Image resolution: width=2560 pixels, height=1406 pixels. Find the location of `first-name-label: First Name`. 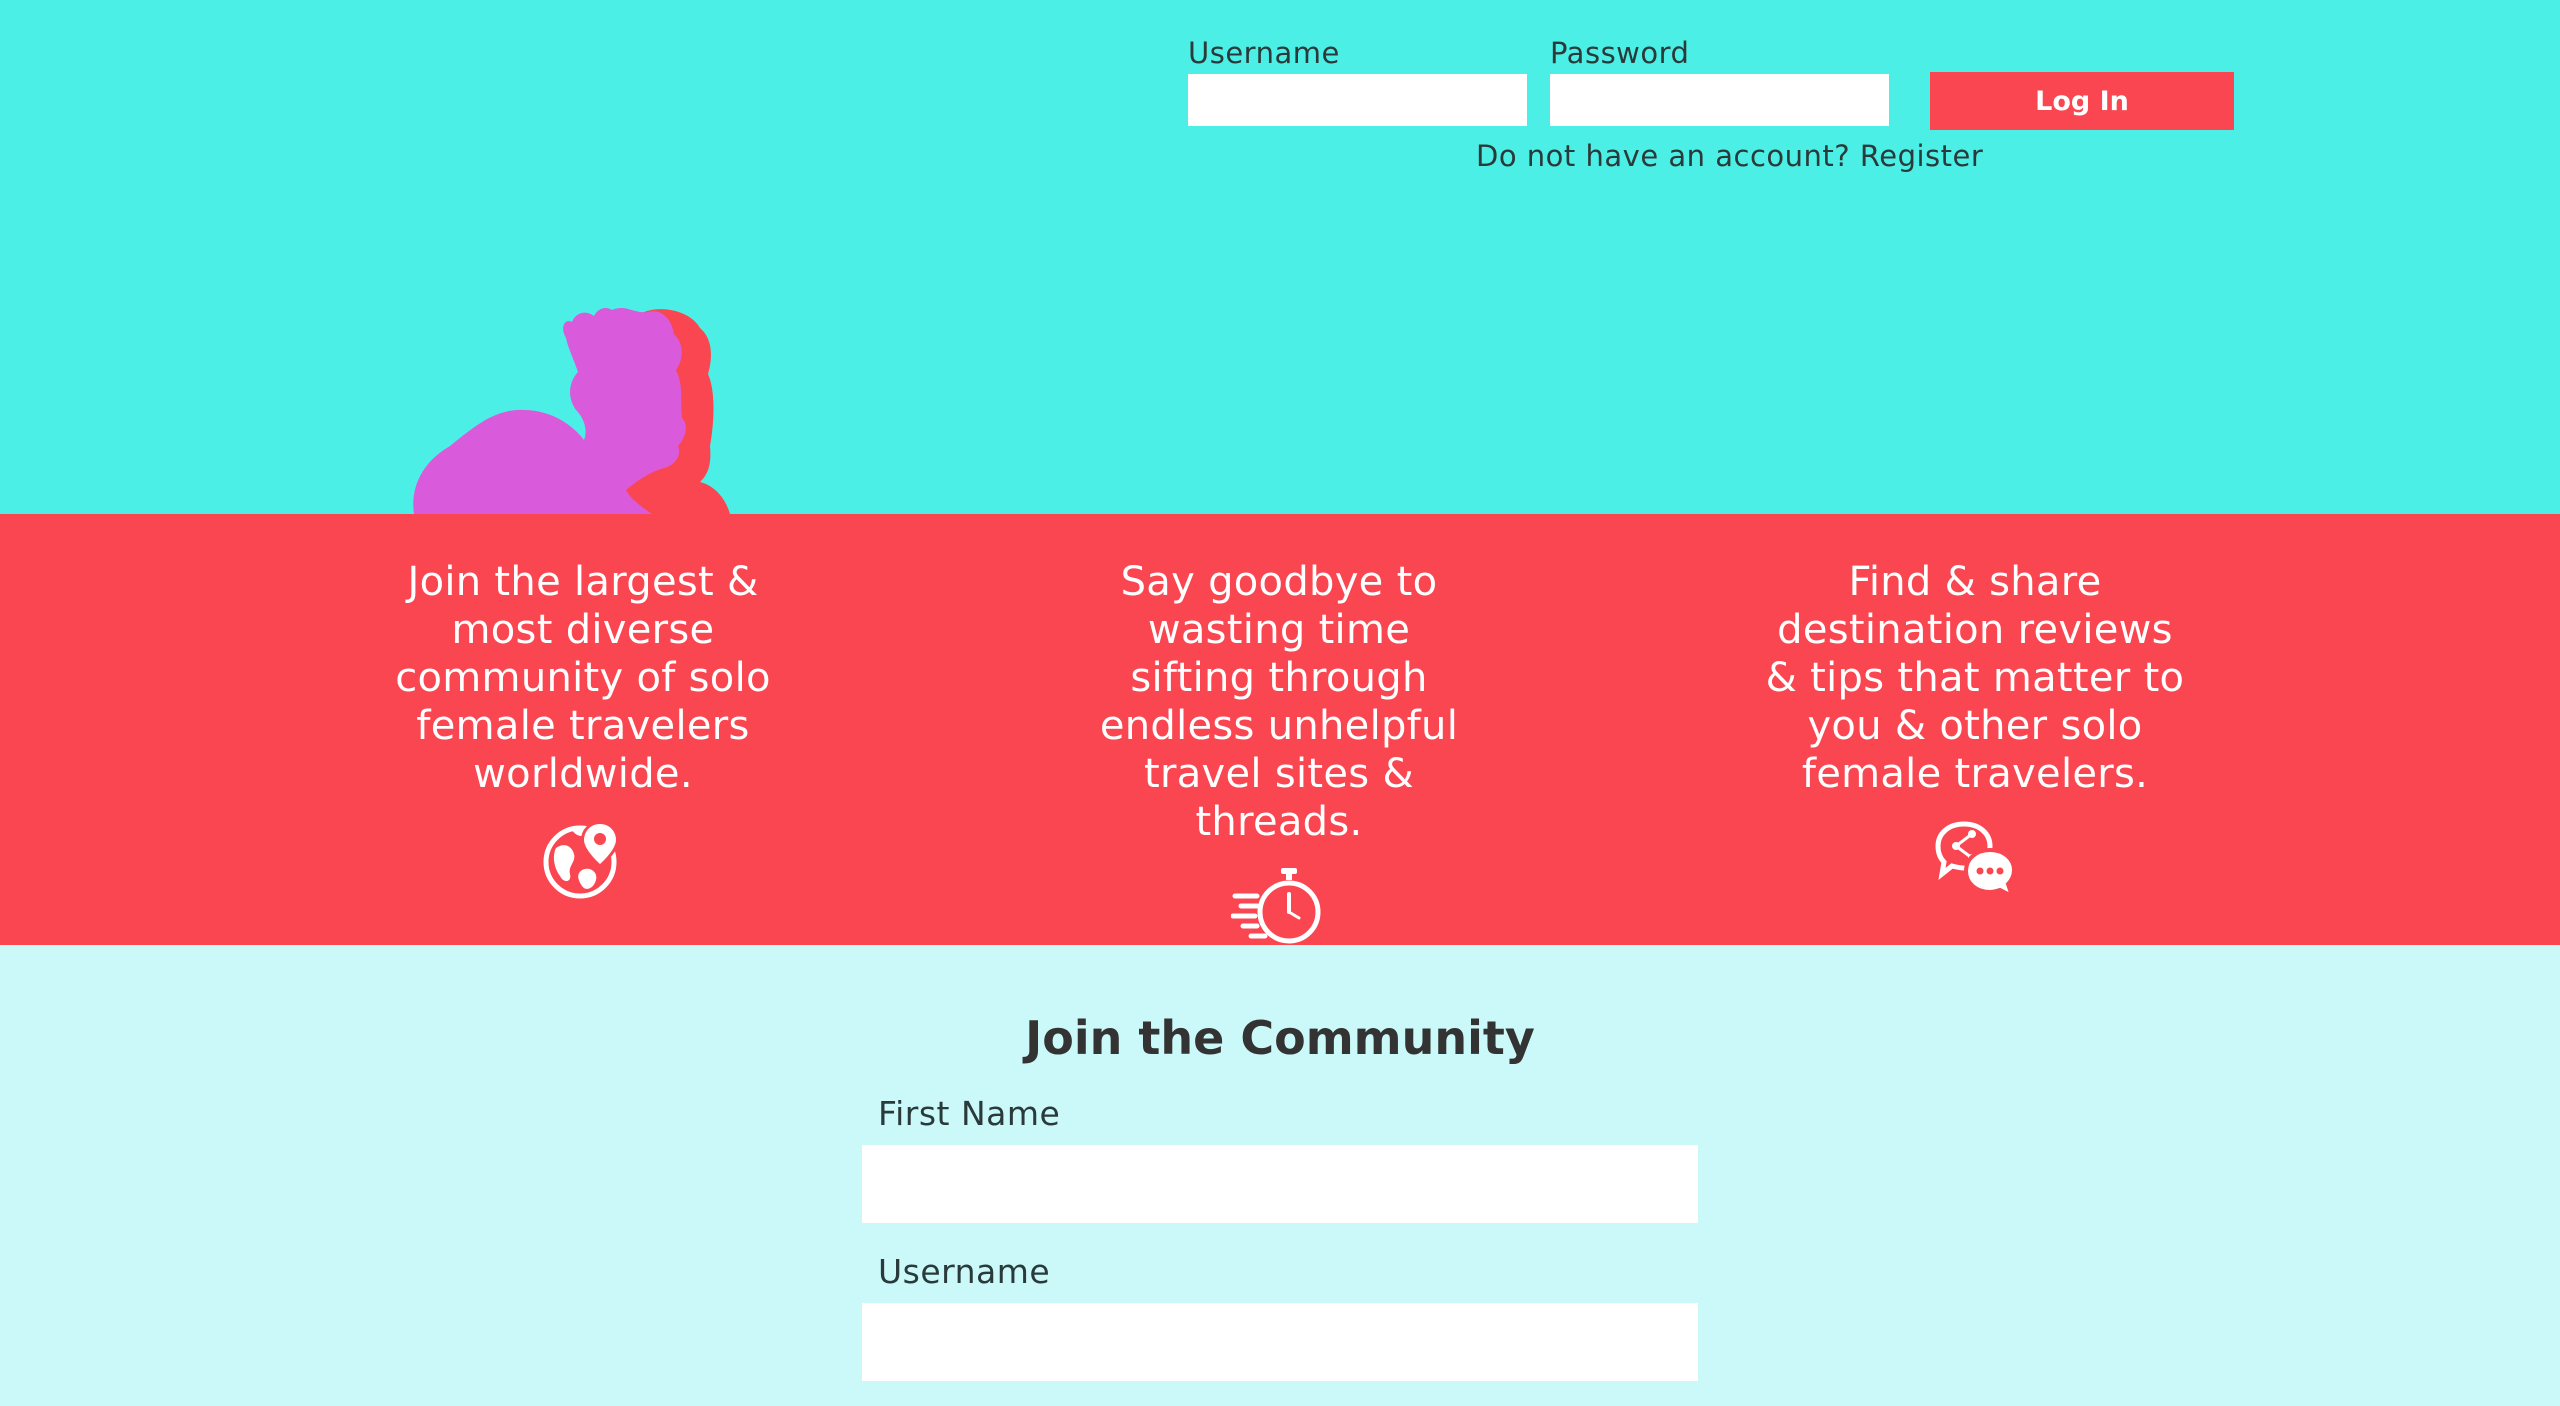

first-name-label: First Name is located at coordinates (969, 1113).